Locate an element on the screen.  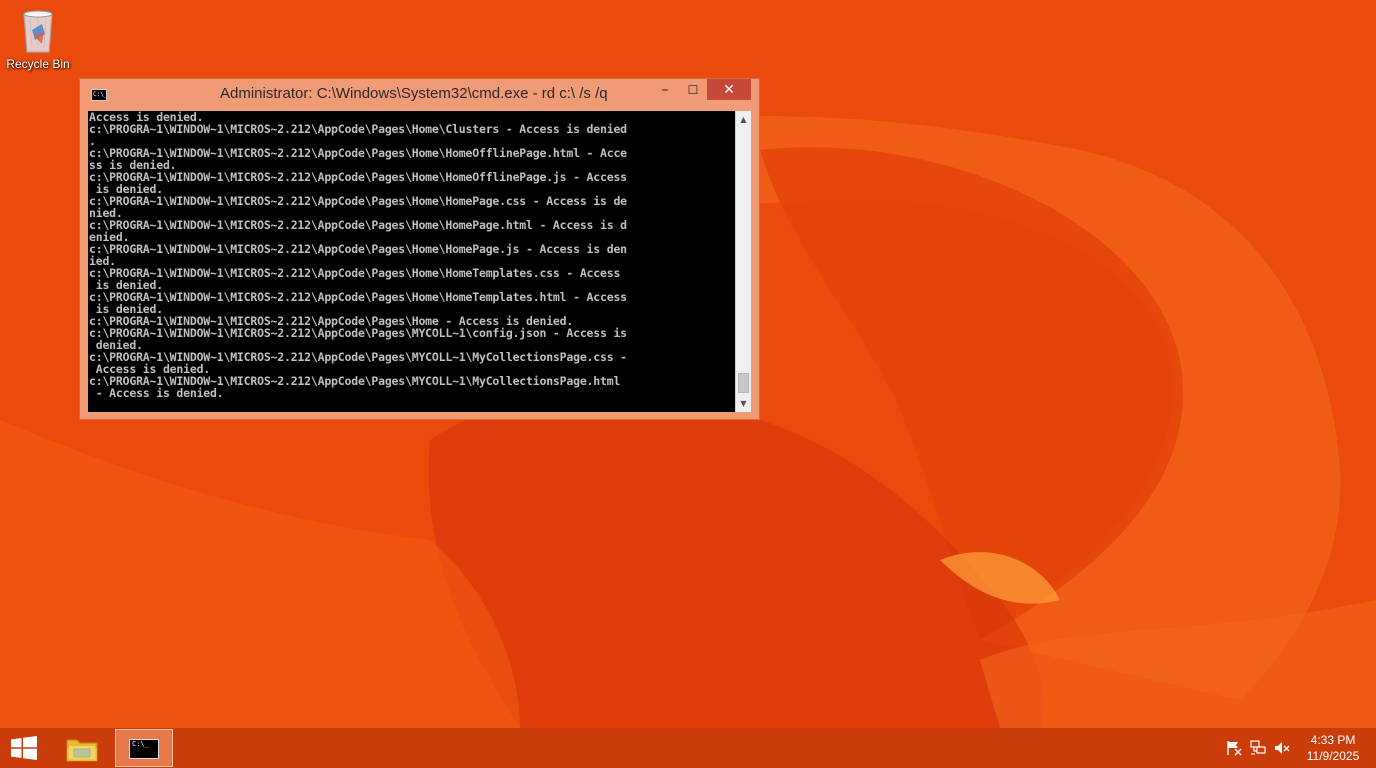
folder-icon is located at coordinates (82, 750).